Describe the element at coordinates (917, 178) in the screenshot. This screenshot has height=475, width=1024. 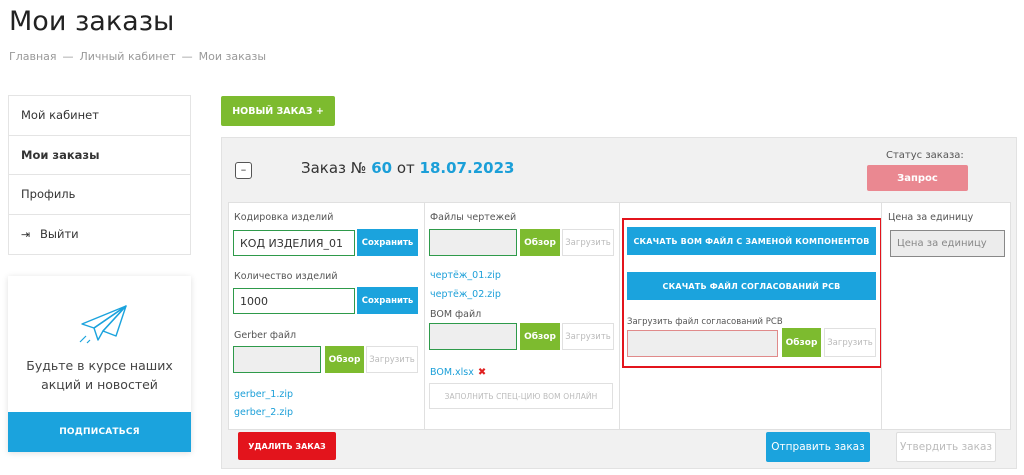
I see `status-badge: Запрос` at that location.